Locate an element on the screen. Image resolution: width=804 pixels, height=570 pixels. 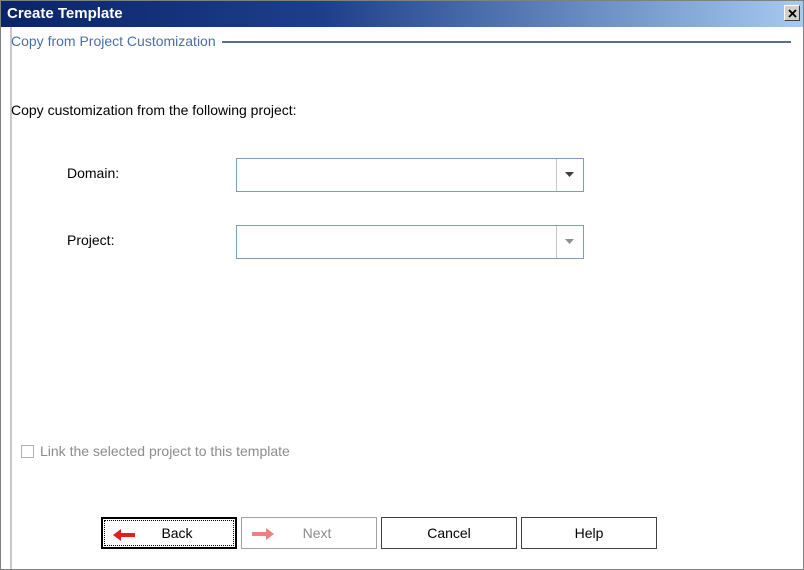
domain-dropdown-button is located at coordinates (569, 175).